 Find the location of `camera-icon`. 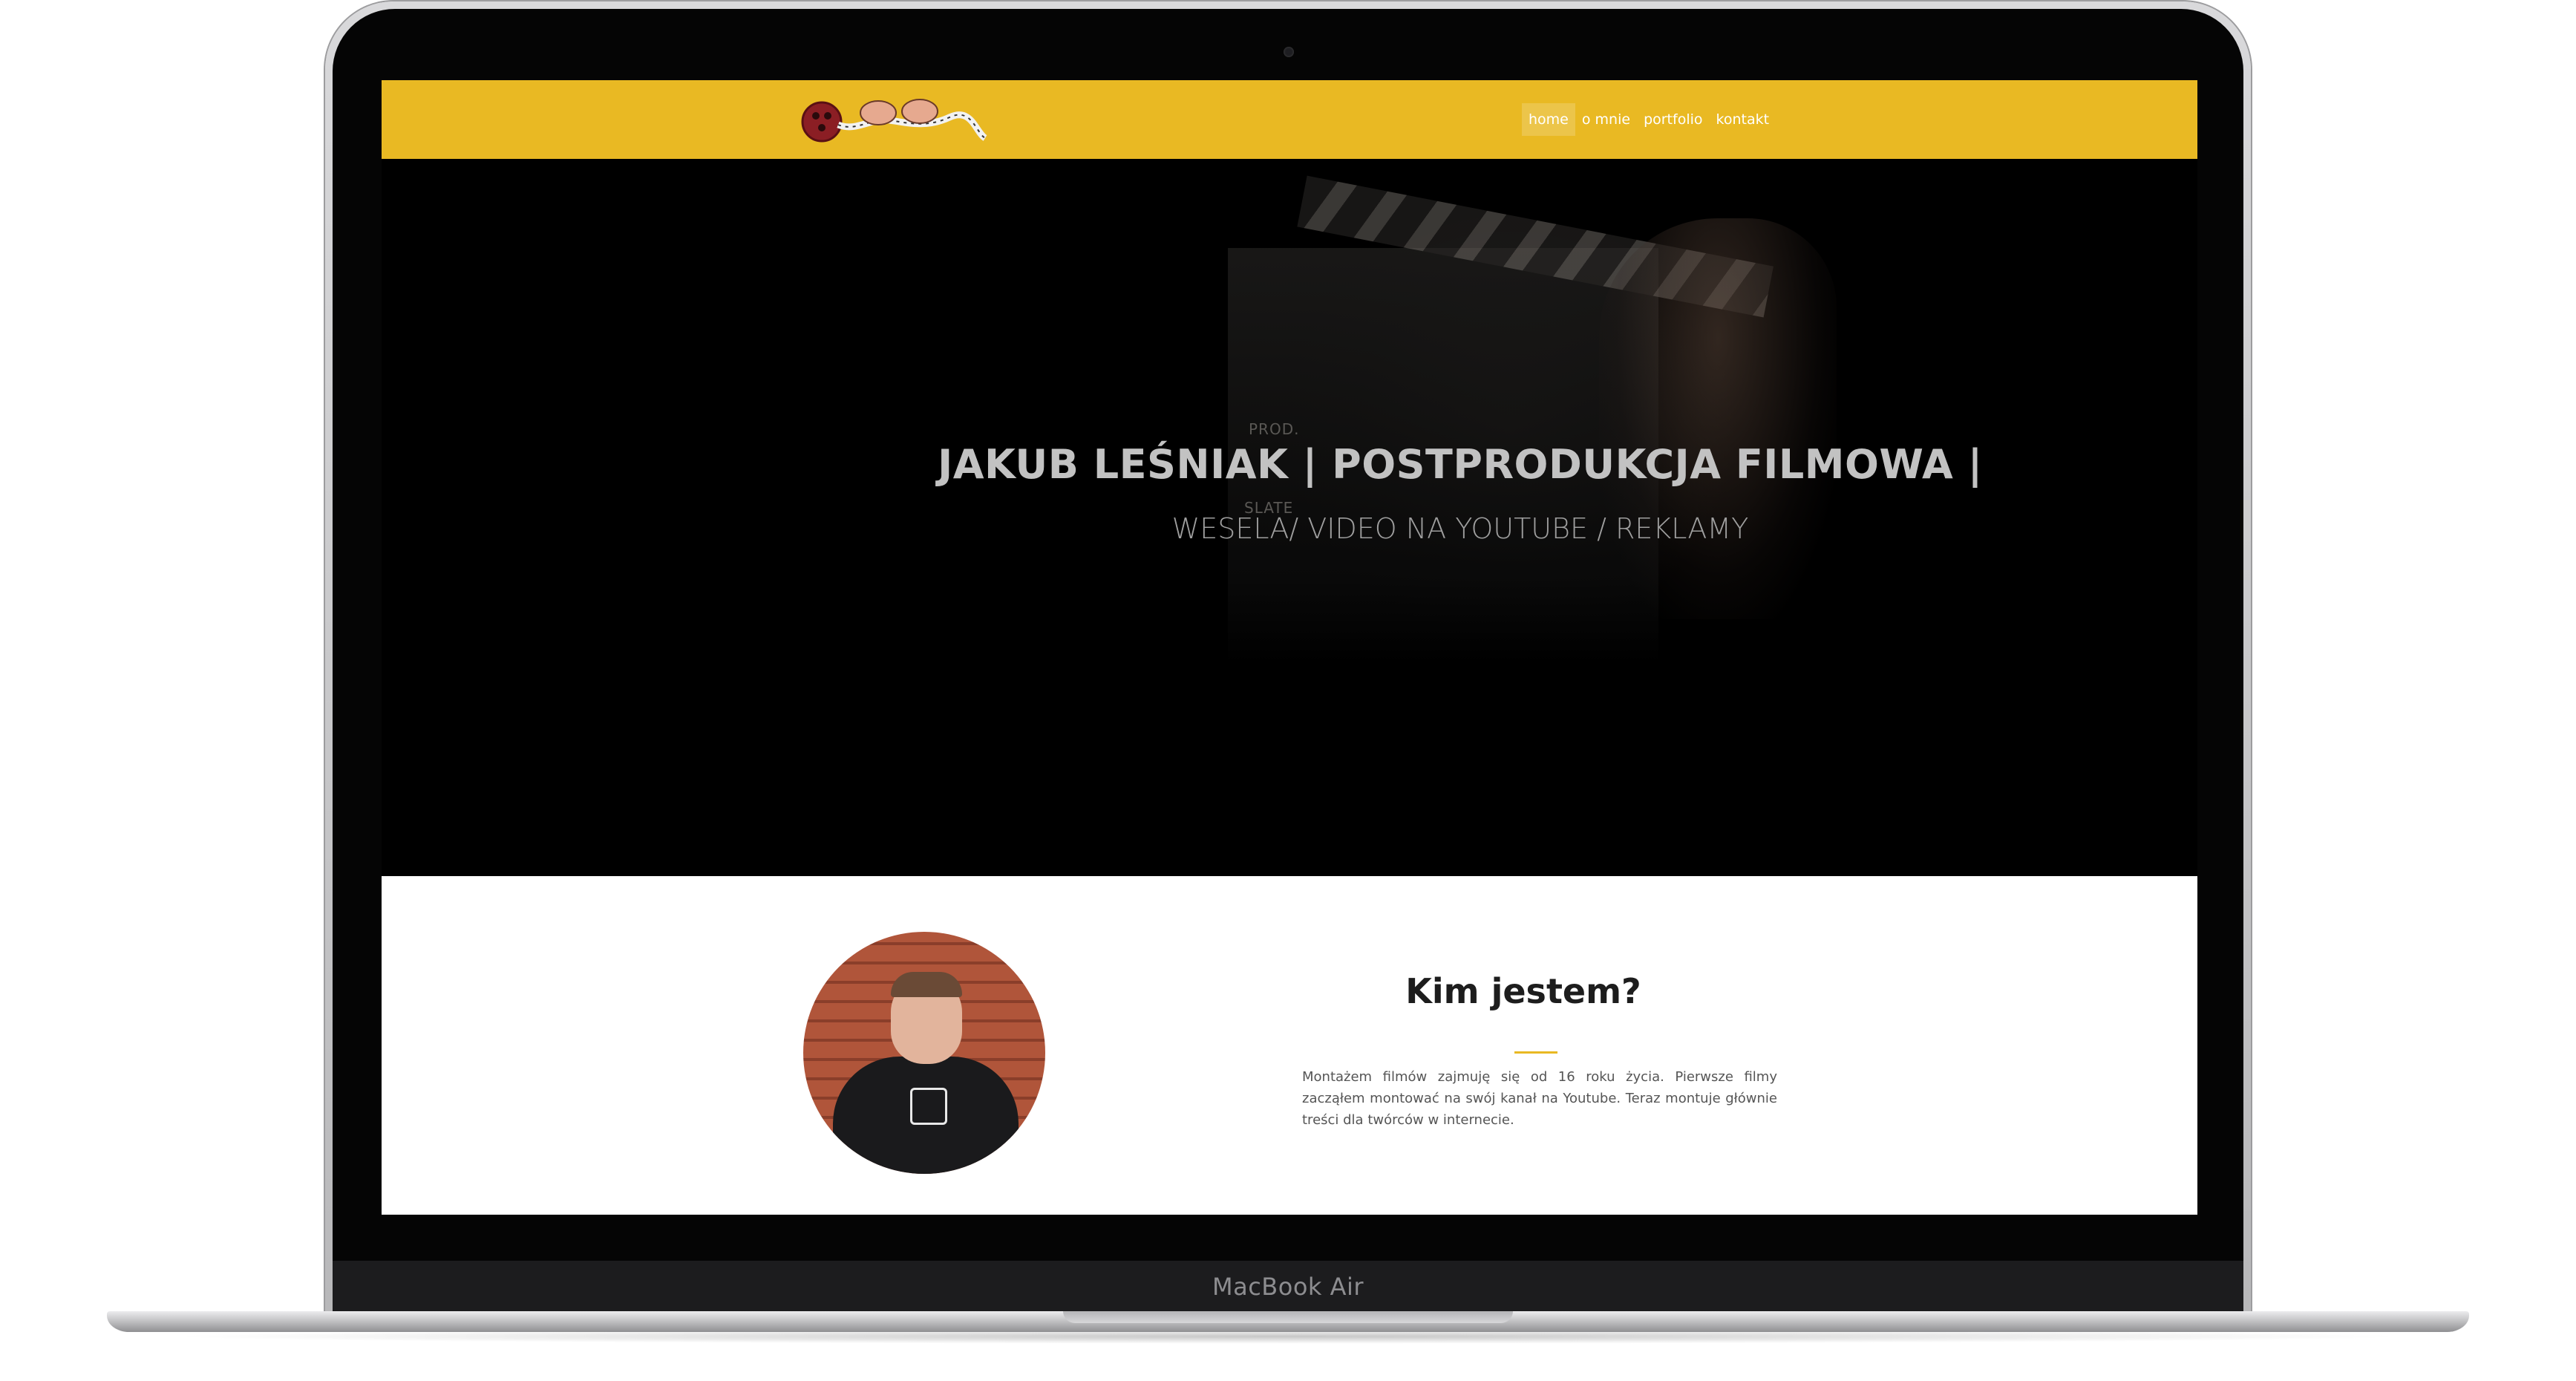

camera-icon is located at coordinates (1289, 52).